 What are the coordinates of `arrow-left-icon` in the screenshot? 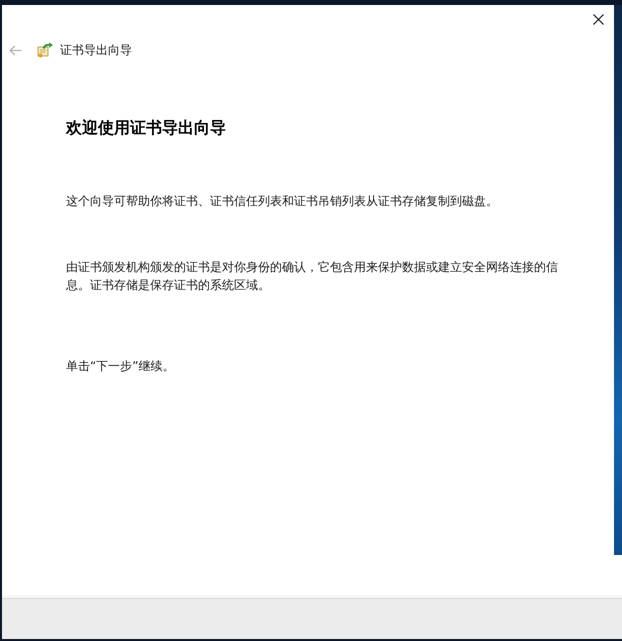 It's located at (15, 50).